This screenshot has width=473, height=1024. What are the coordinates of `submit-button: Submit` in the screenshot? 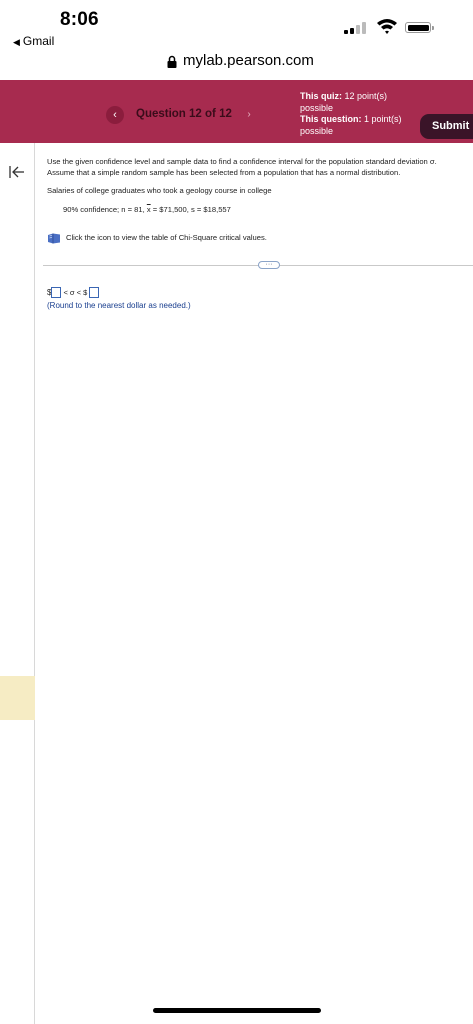 It's located at (446, 126).